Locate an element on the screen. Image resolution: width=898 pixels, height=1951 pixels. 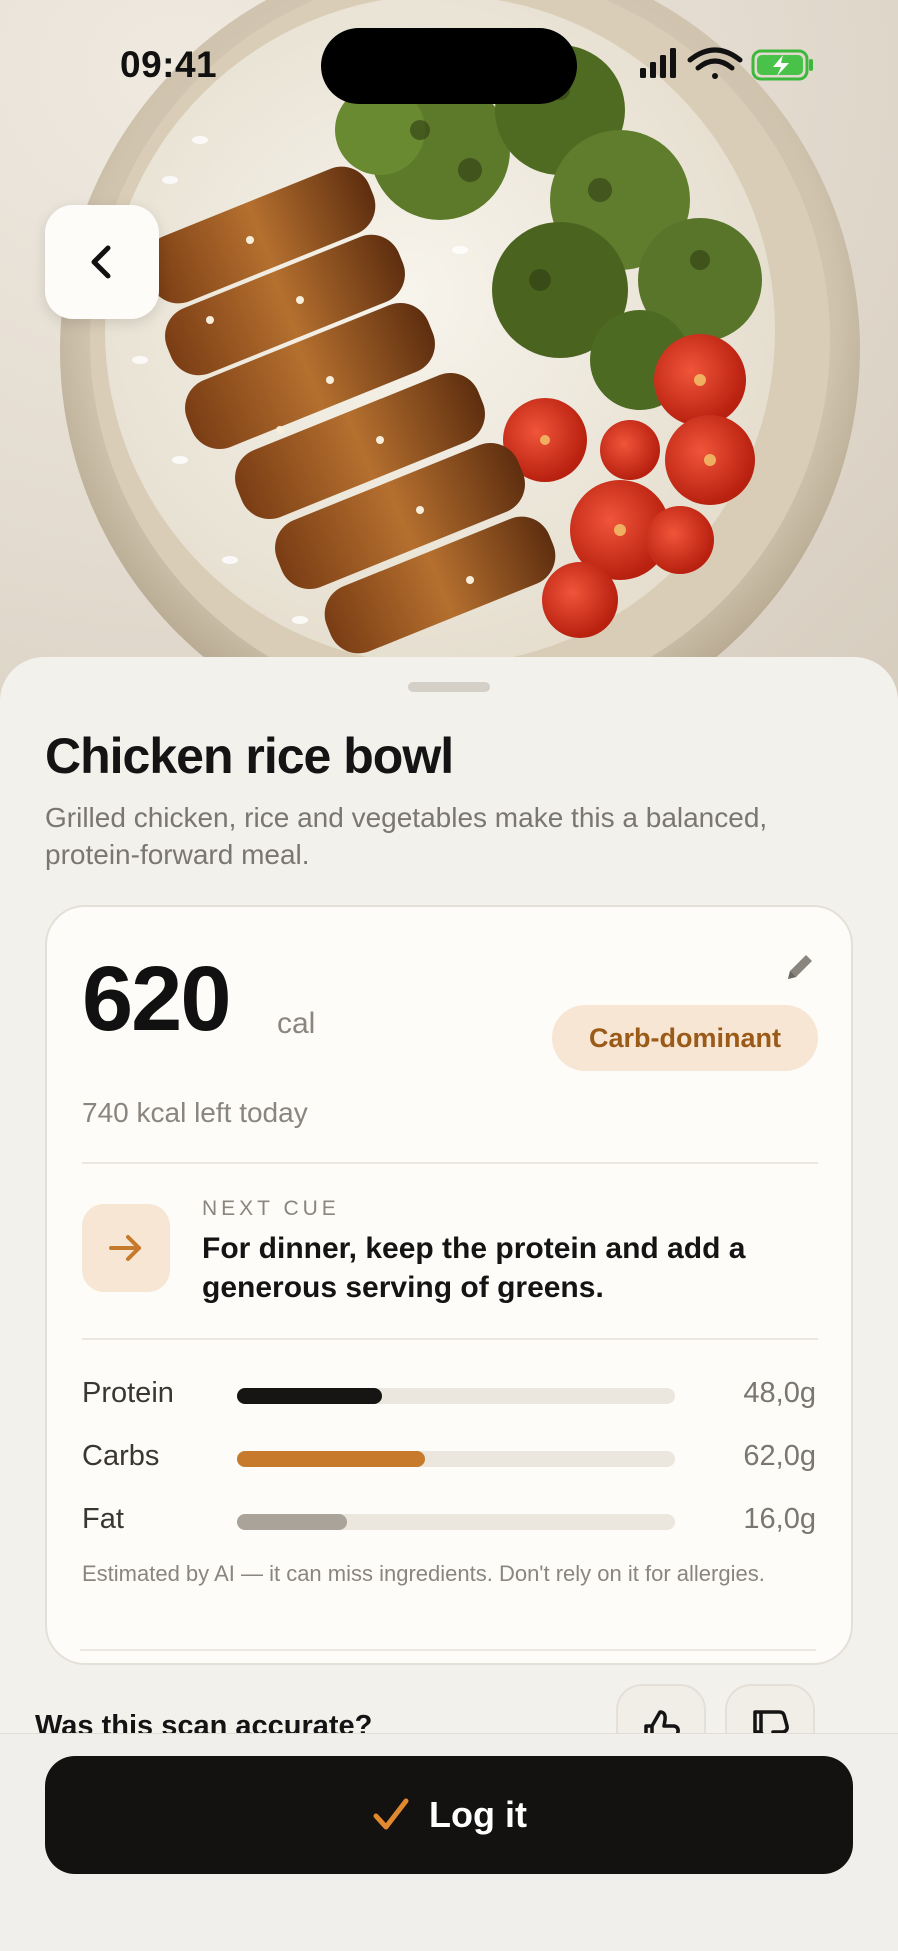
arrow-right-icon is located at coordinates (125, 1248).